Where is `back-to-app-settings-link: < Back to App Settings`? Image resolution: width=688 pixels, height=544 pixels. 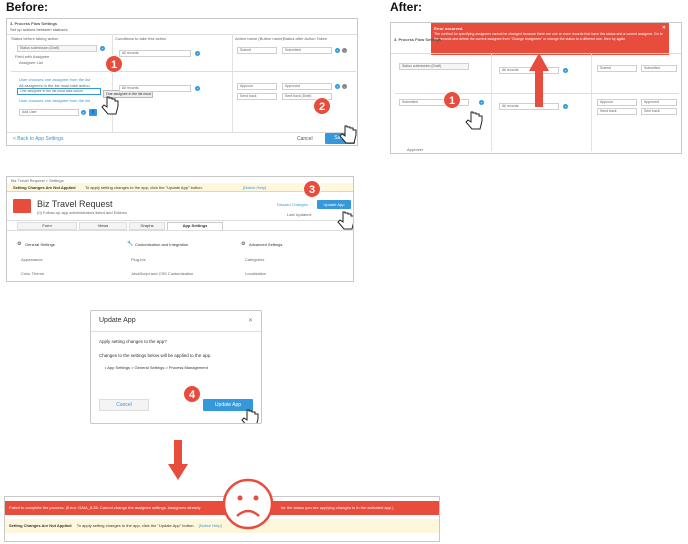
back-to-app-settings-link: < Back to App Settings is located at coordinates (38, 139).